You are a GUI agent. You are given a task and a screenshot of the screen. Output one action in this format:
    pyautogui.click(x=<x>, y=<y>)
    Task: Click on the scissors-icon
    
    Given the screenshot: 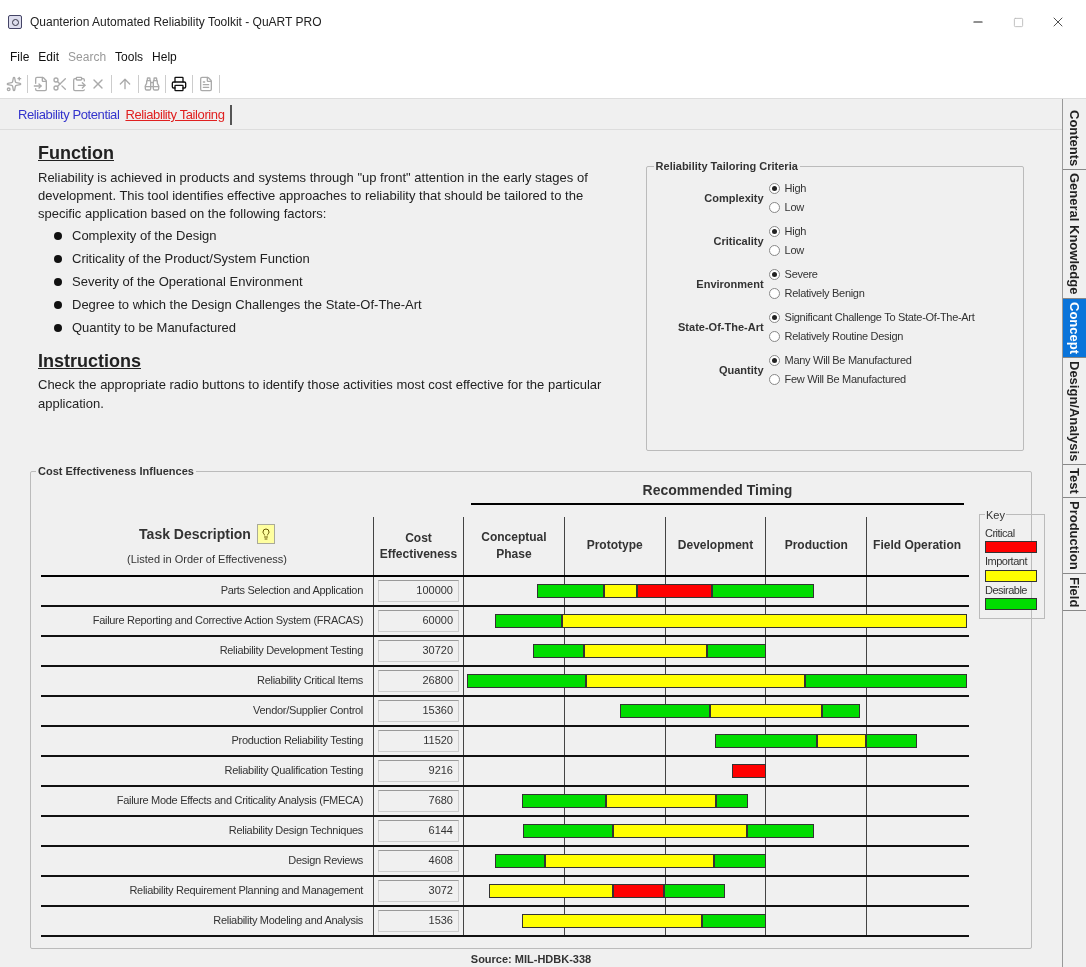 What is the action you would take?
    pyautogui.click(x=60, y=84)
    